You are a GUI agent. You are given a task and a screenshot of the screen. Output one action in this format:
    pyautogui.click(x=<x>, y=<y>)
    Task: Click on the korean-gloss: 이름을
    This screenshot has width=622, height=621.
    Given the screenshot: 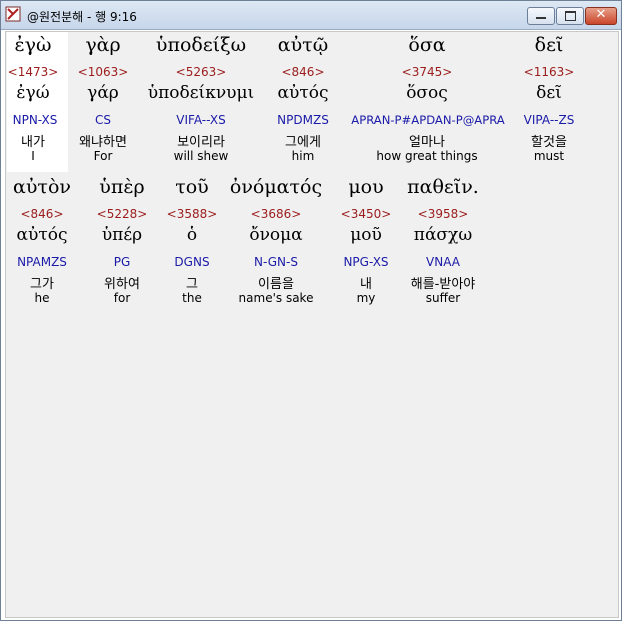 What is the action you would take?
    pyautogui.click(x=276, y=284)
    